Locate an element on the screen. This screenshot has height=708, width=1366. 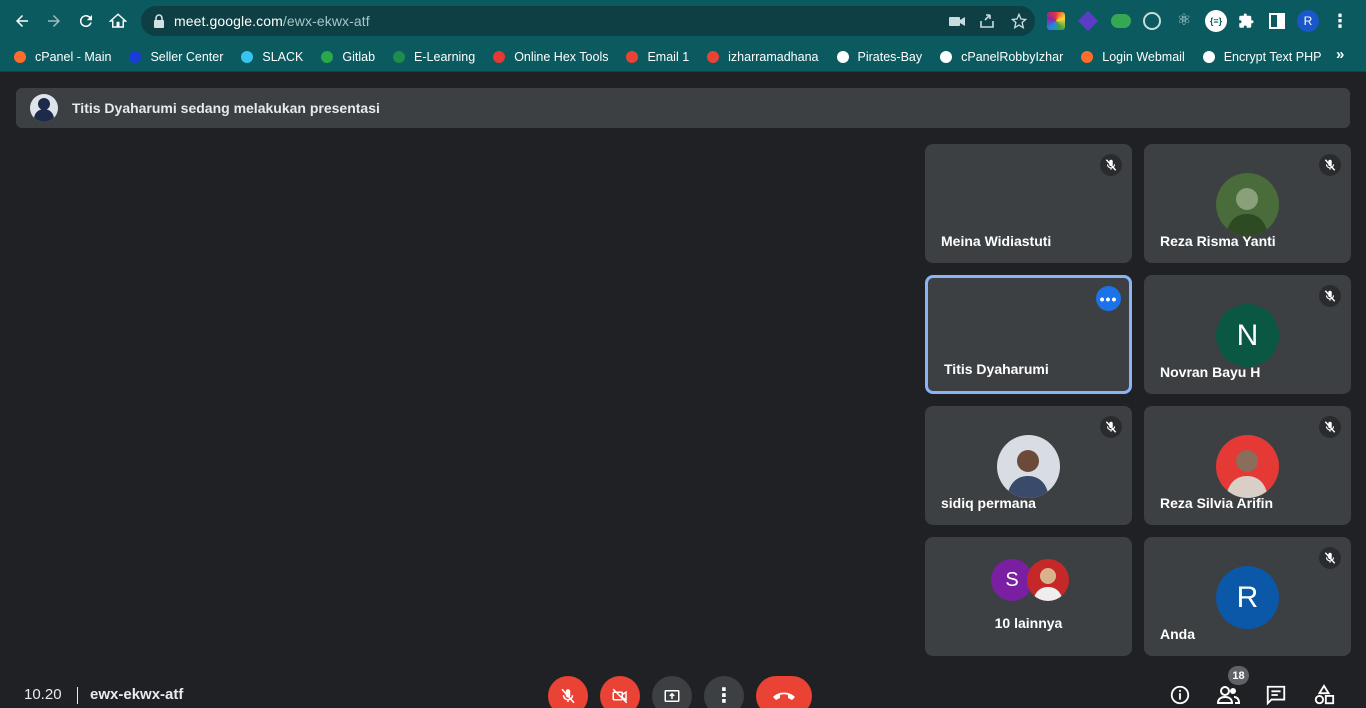
url-text: meet.google.com/ewx-ekwx-atf is located at coordinates (272, 21).